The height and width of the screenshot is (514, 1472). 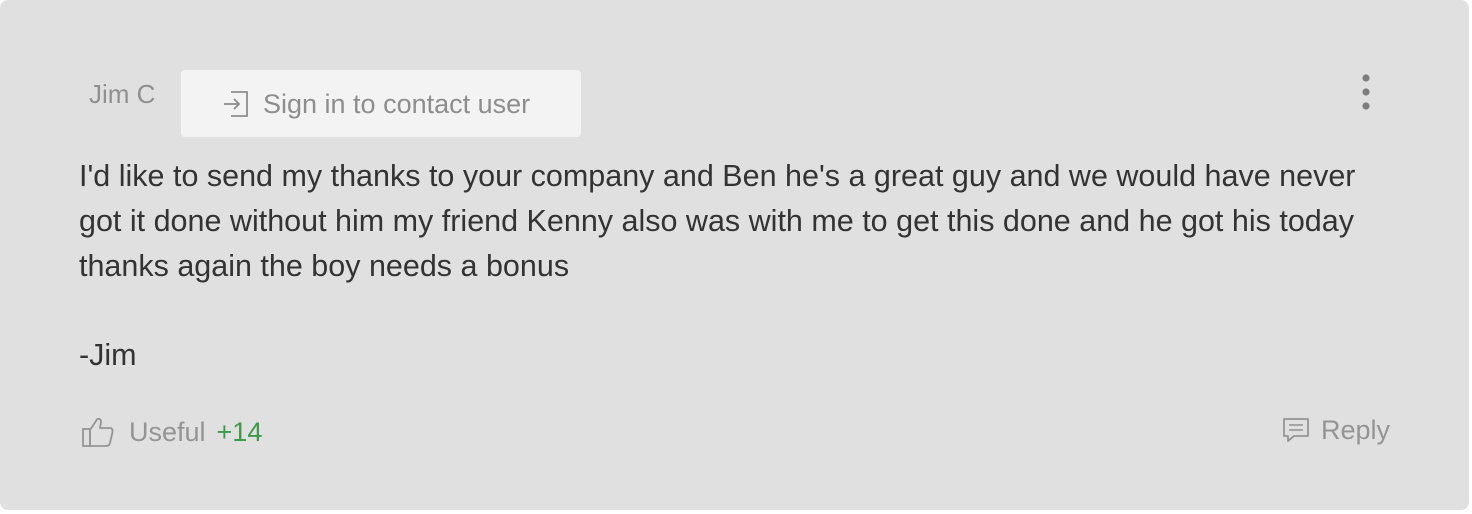 I want to click on reply-button: Reply, so click(x=1336, y=430).